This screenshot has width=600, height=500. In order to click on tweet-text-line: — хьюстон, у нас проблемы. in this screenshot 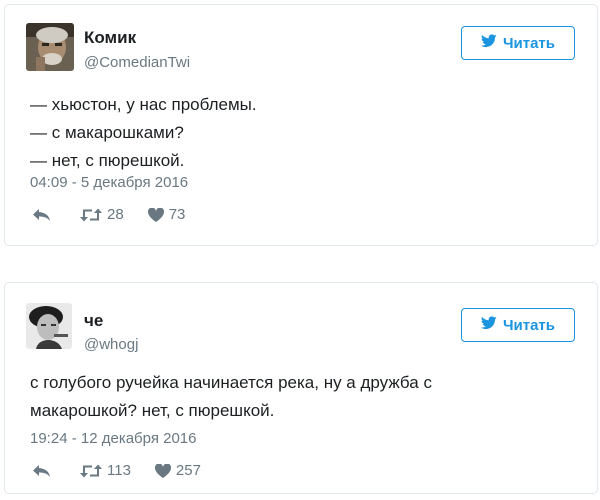, I will do `click(143, 104)`.